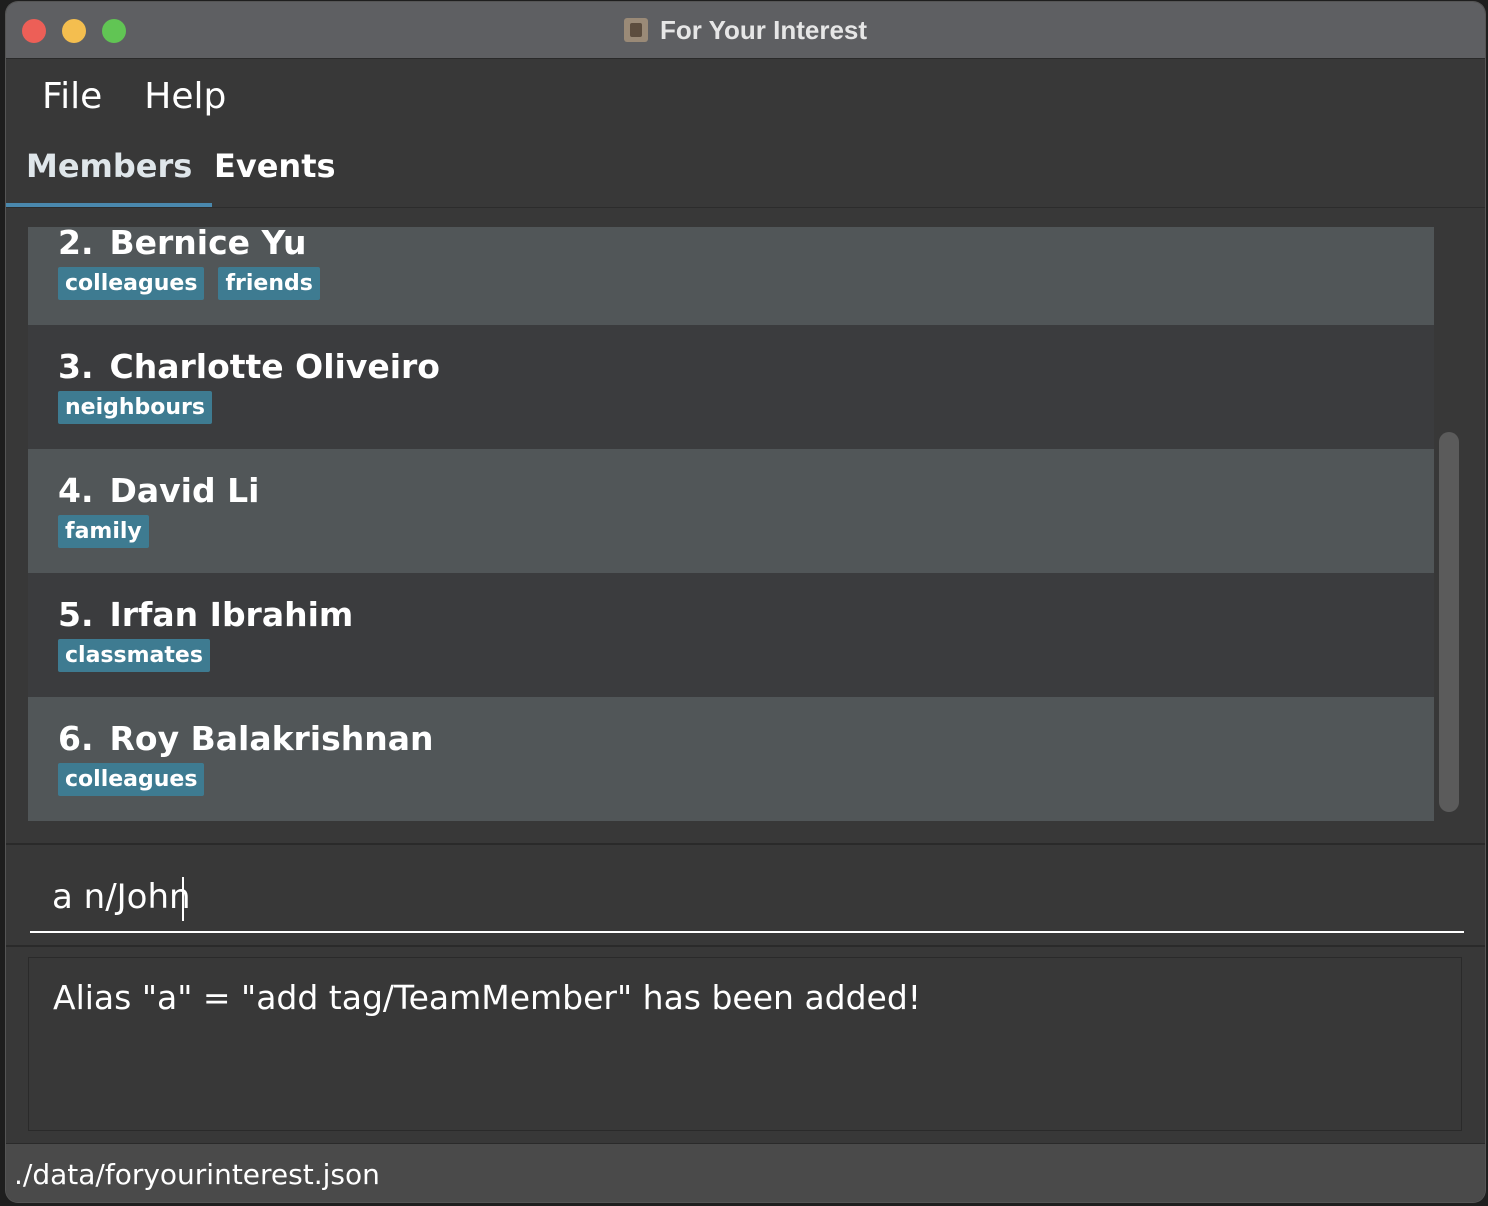  Describe the element at coordinates (275, 168) in the screenshot. I see `tab-events: Events` at that location.